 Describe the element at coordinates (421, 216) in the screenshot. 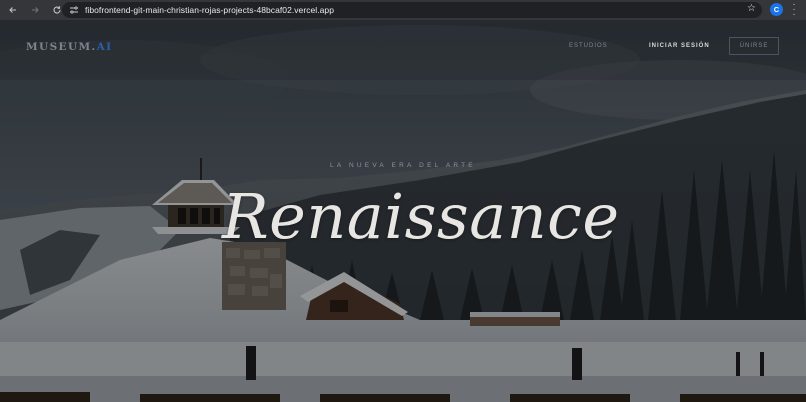

I see `hero-title: Renaissance` at that location.